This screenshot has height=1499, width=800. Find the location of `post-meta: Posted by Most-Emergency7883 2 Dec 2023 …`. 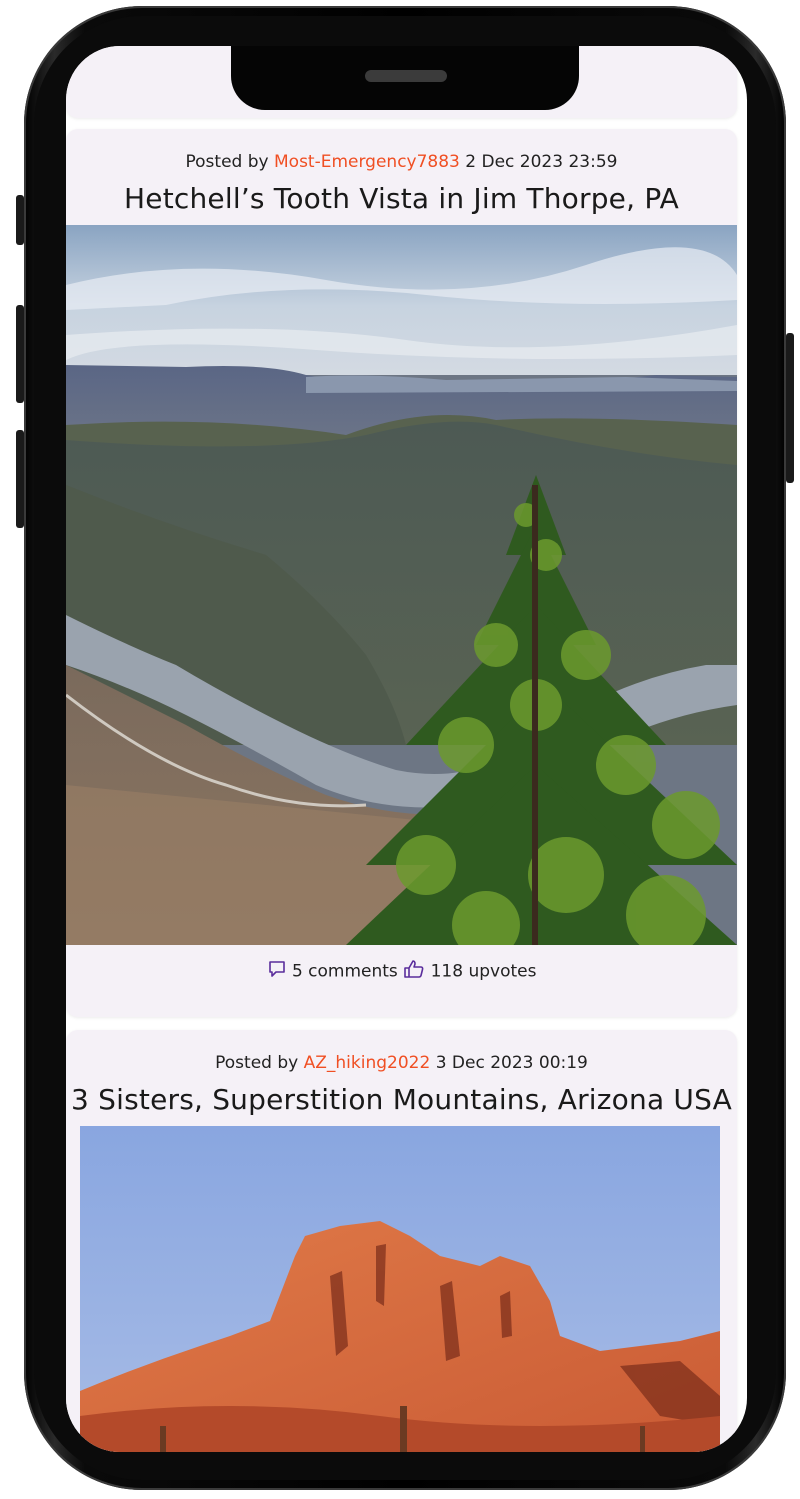

post-meta: Posted by Most-Emergency7883 2 Dec 2023 … is located at coordinates (401, 162).